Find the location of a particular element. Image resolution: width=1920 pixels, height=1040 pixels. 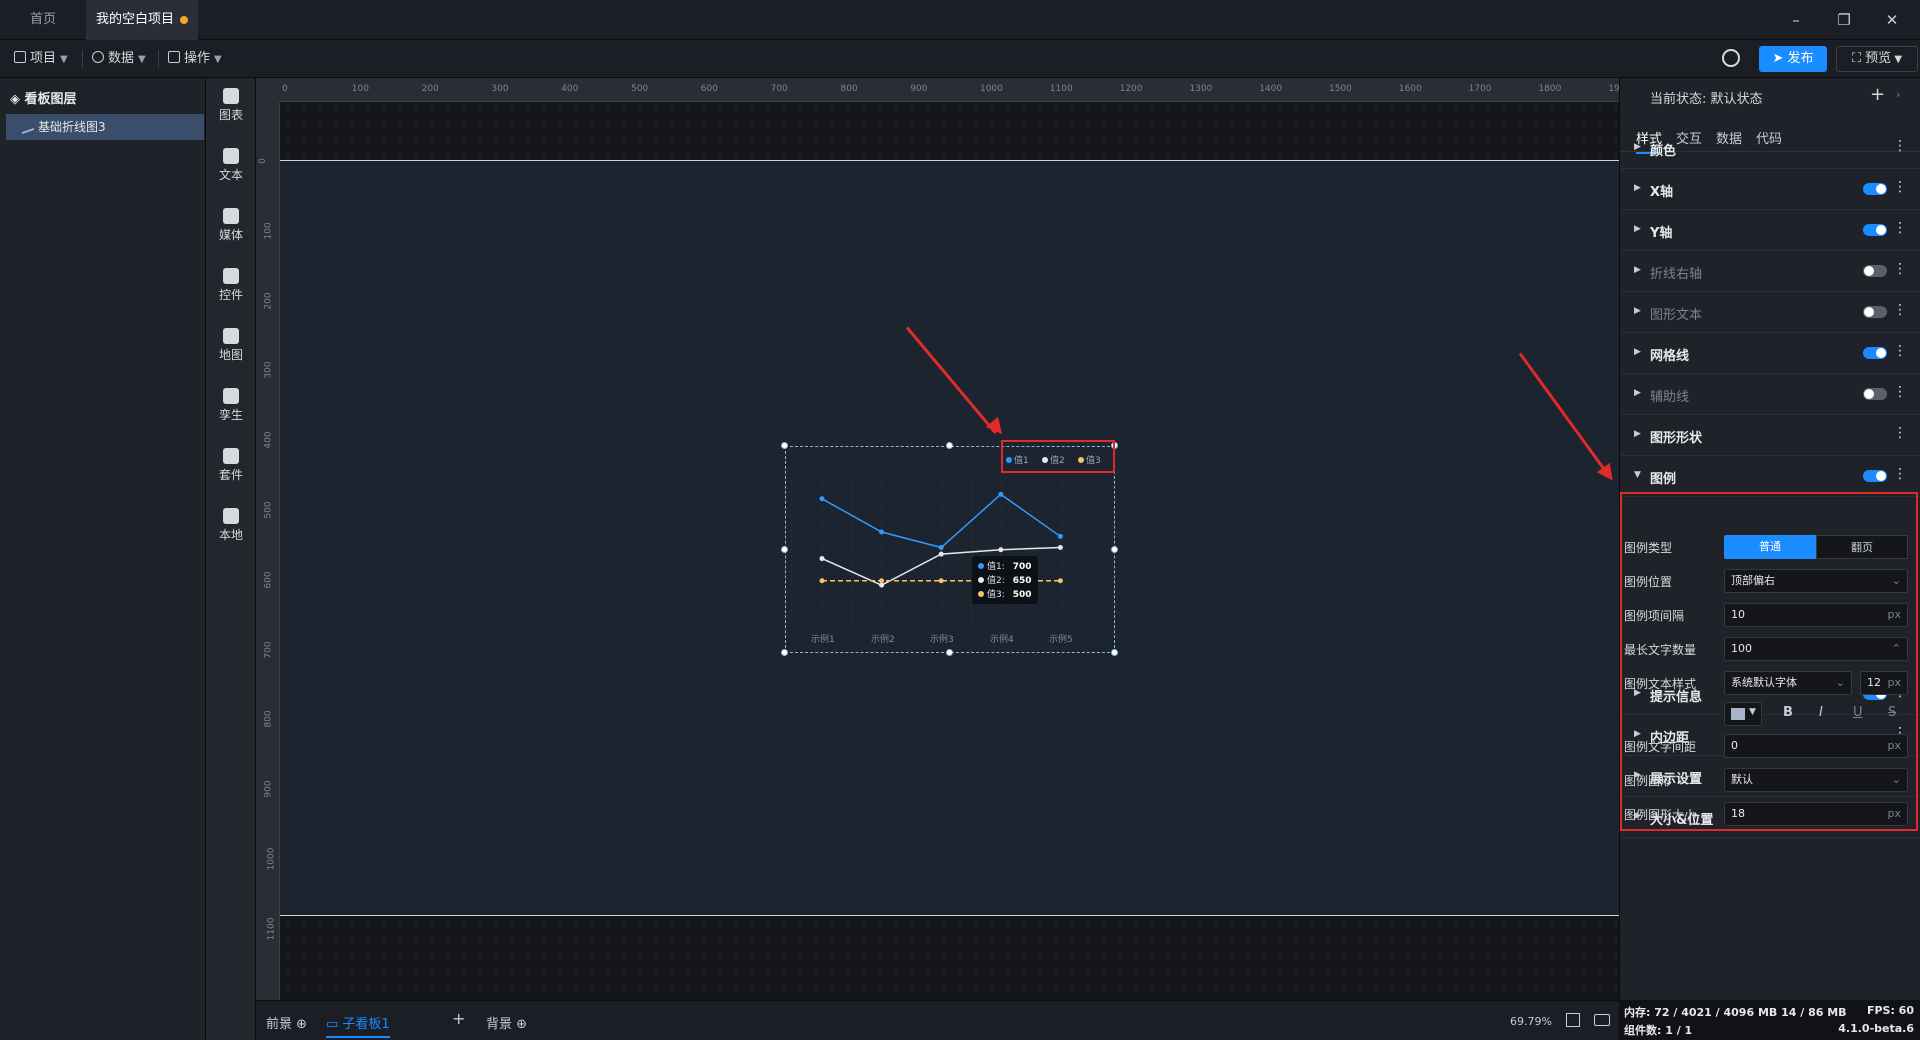

tab-foreground: 前景 ⊕ is located at coordinates (286, 1022).